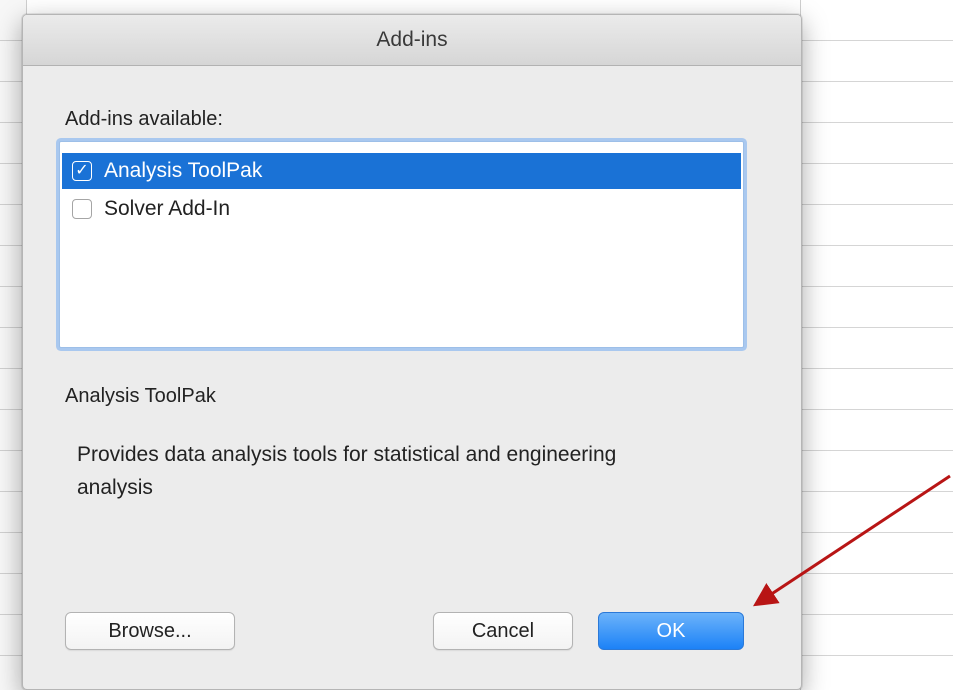  Describe the element at coordinates (140, 396) in the screenshot. I see `selected-add-in-title: Analysis ToolPak` at that location.